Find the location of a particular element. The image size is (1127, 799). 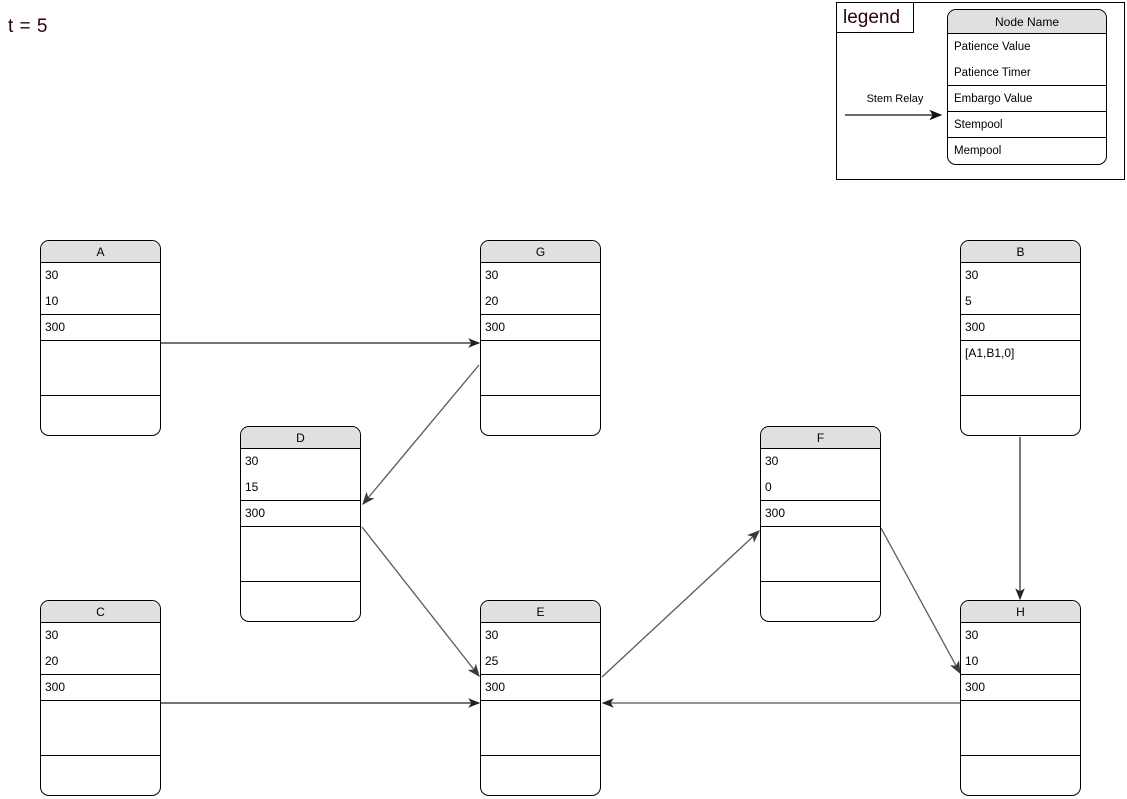

legend-field-patience-timer: Patience Timer is located at coordinates (1027, 73).